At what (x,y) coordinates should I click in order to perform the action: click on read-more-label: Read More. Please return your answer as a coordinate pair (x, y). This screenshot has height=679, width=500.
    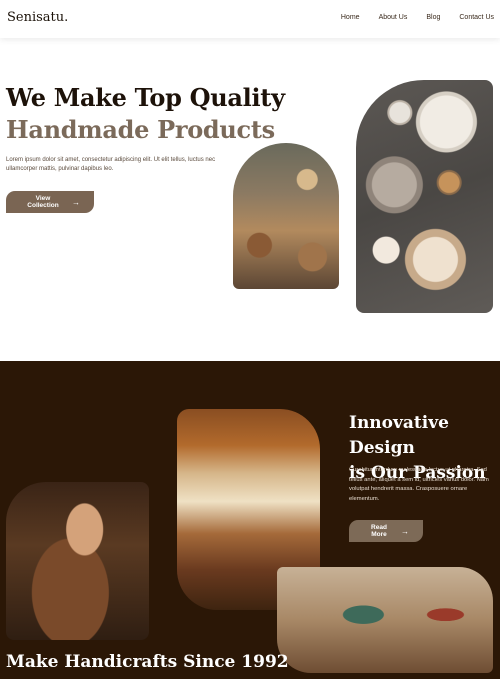
    Looking at the image, I should click on (379, 531).